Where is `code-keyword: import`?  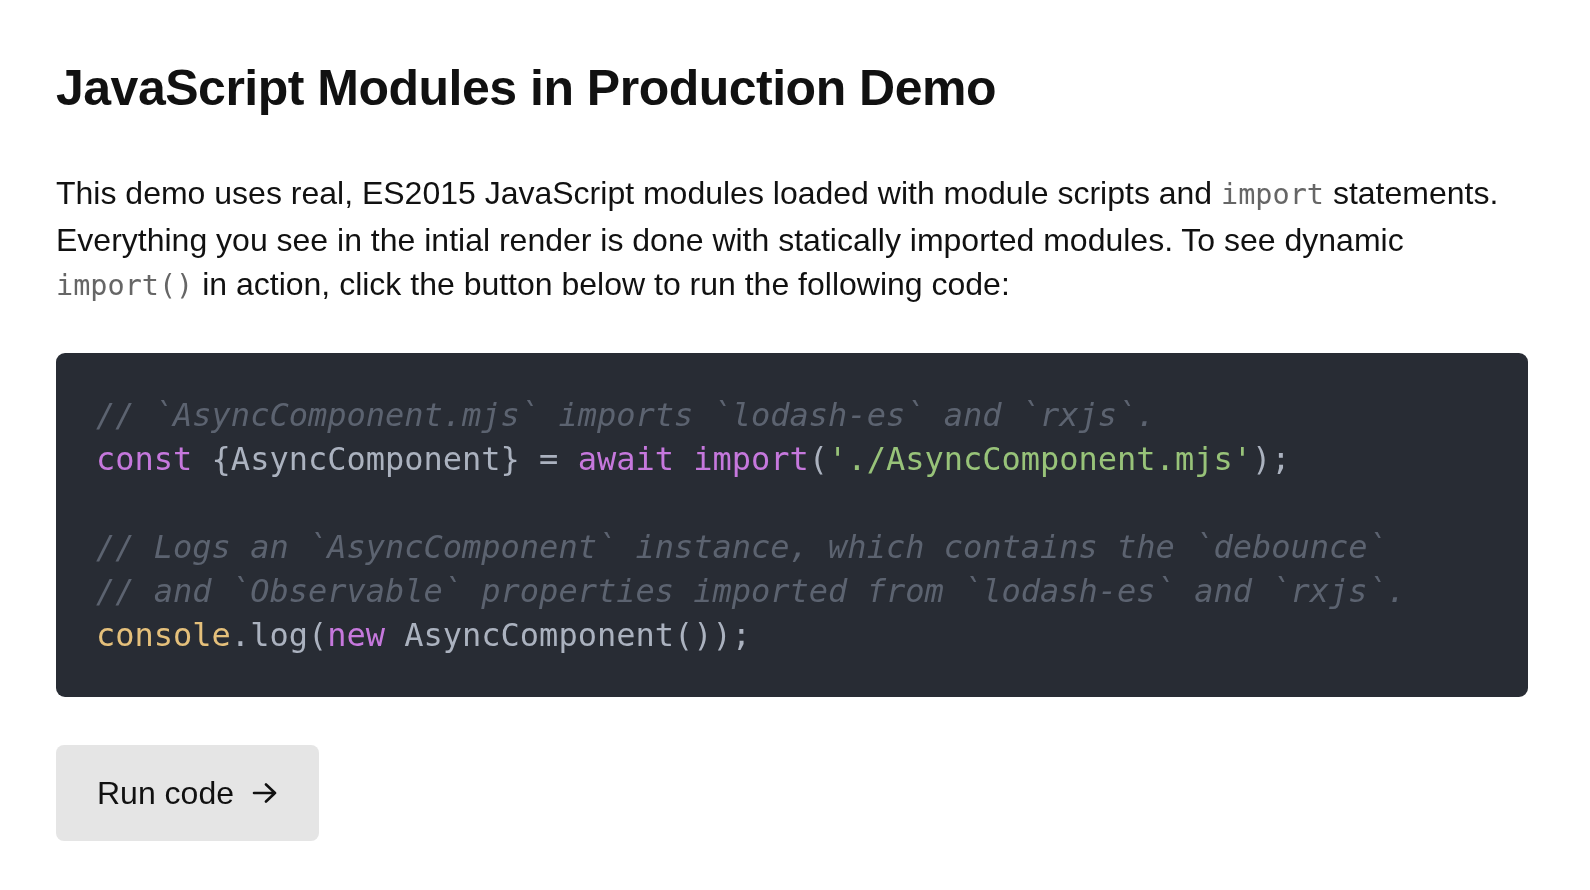
code-keyword: import is located at coordinates (751, 459).